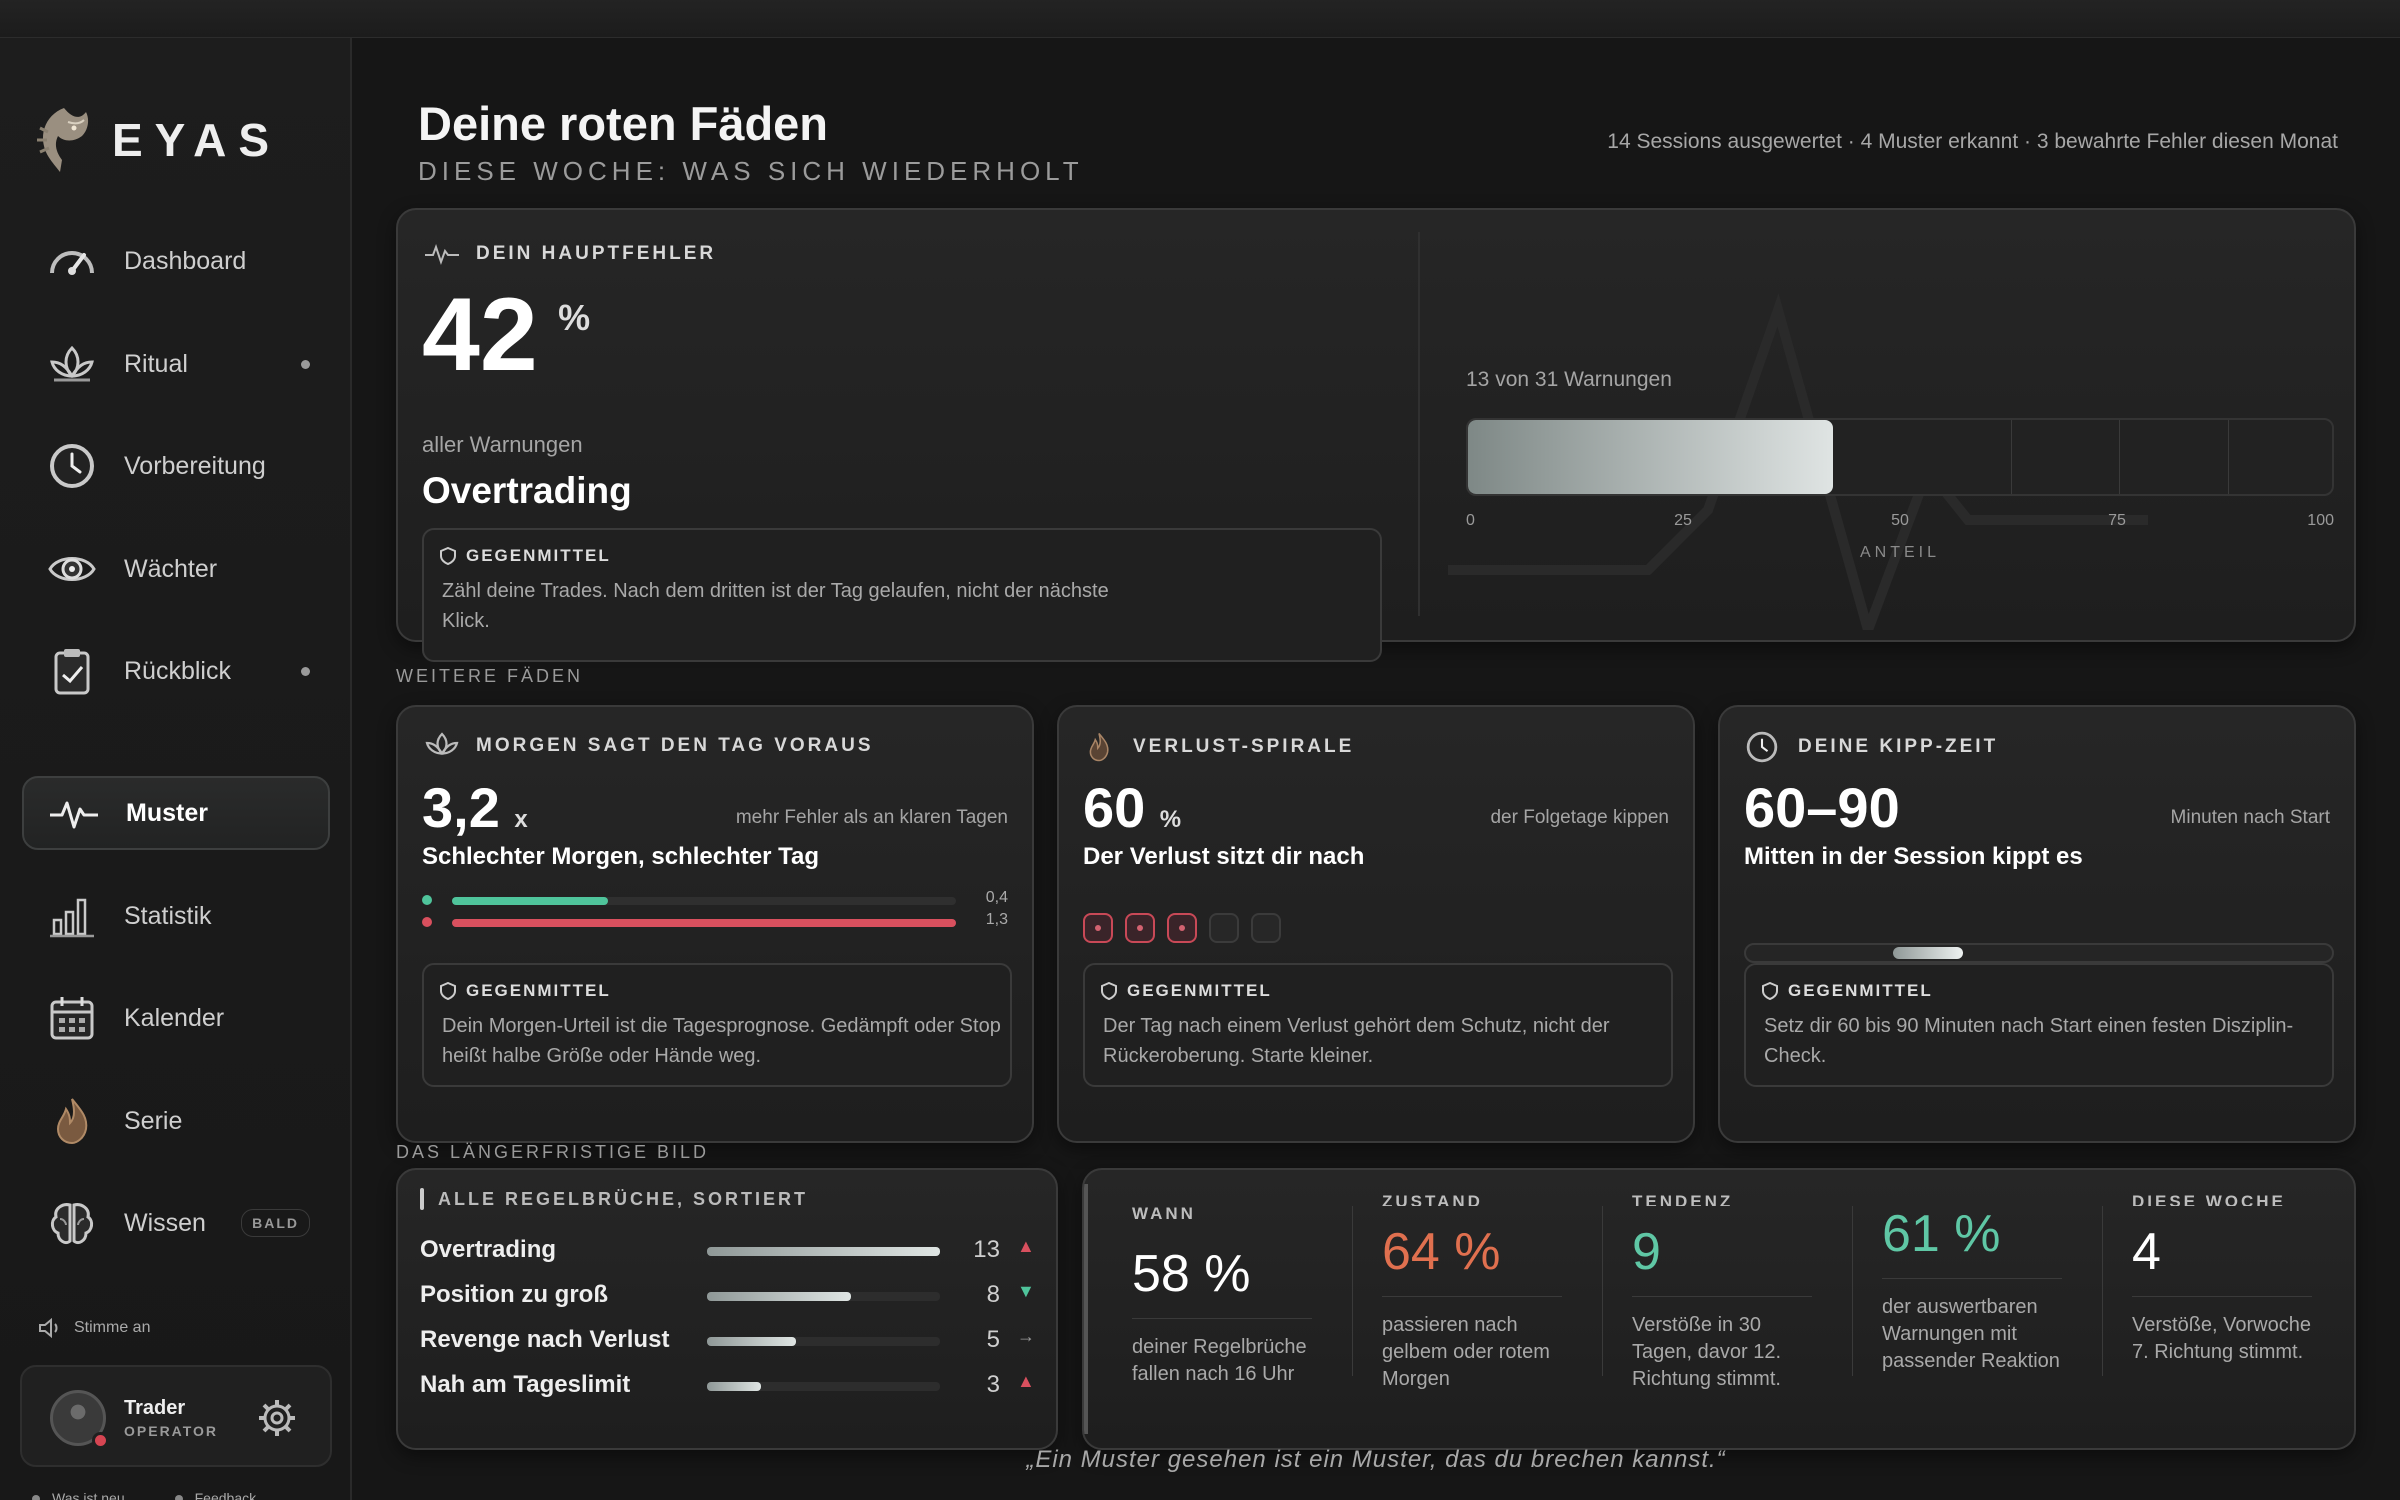 The height and width of the screenshot is (1500, 2400). Describe the element at coordinates (176, 261) in the screenshot. I see `sidebar-item-dashboard: Dashboard` at that location.